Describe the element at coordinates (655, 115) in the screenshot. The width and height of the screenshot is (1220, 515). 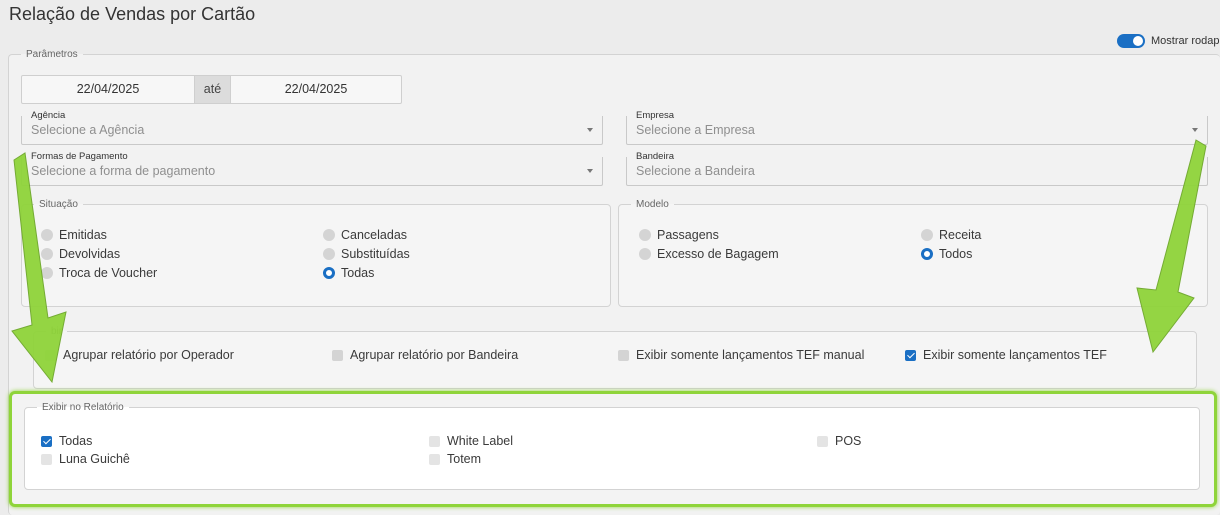
I see `empresa-label: Empresa` at that location.